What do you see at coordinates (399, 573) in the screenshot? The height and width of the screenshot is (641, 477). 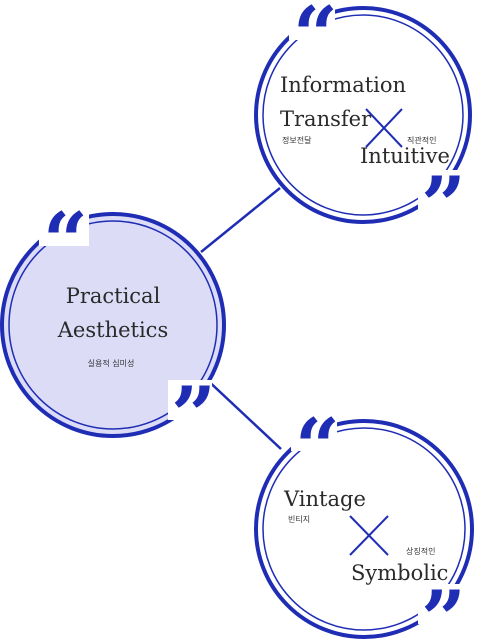 I see `node-vintage-line2: Symbolic` at bounding box center [399, 573].